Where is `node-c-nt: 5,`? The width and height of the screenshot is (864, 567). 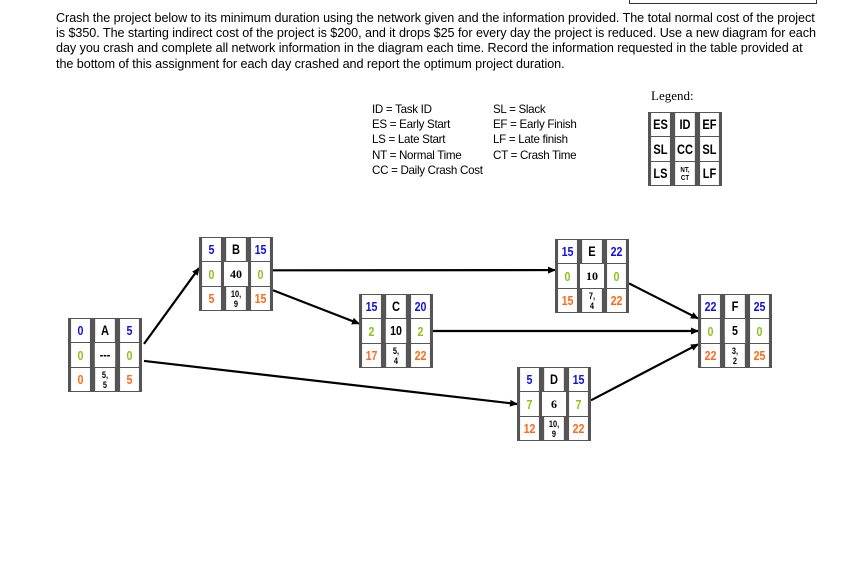
node-c-nt: 5, is located at coordinates (396, 350).